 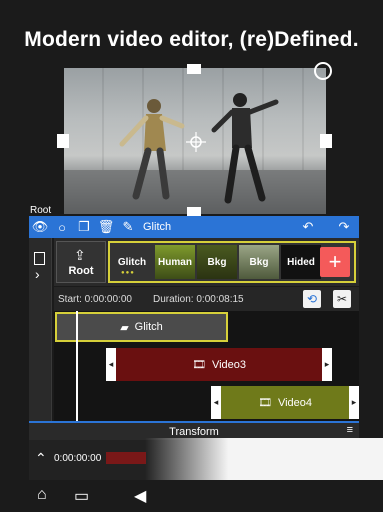 I want to click on layer-bkg-1: Bkg, so click(x=217, y=262).